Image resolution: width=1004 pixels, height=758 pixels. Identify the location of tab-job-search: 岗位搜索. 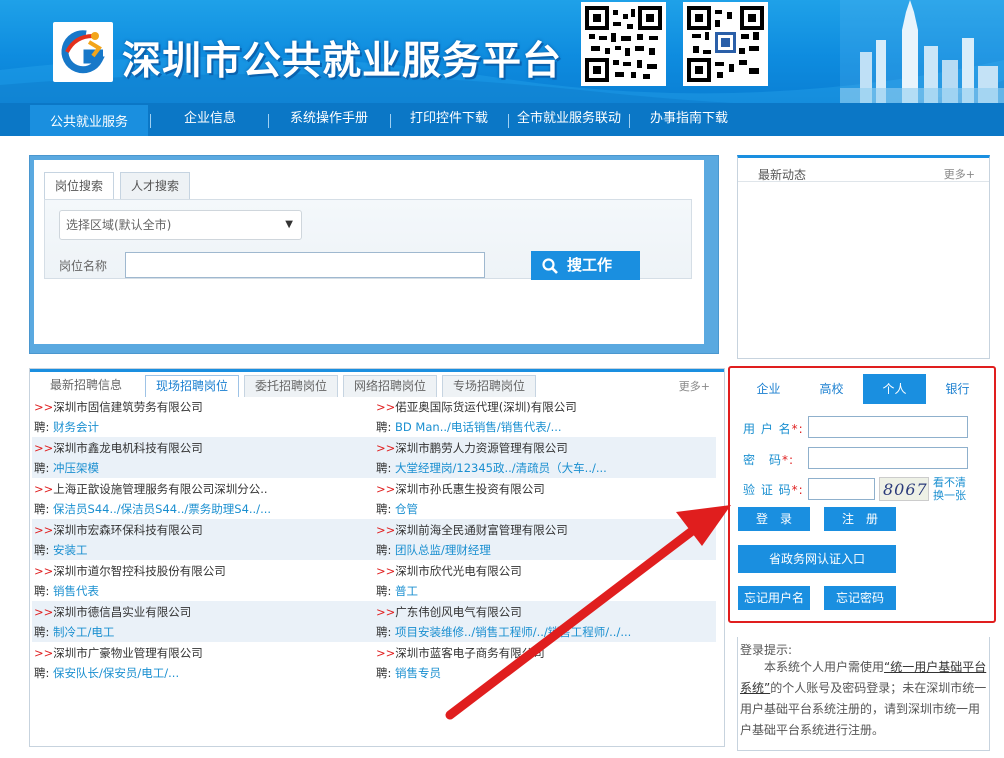
(79, 186).